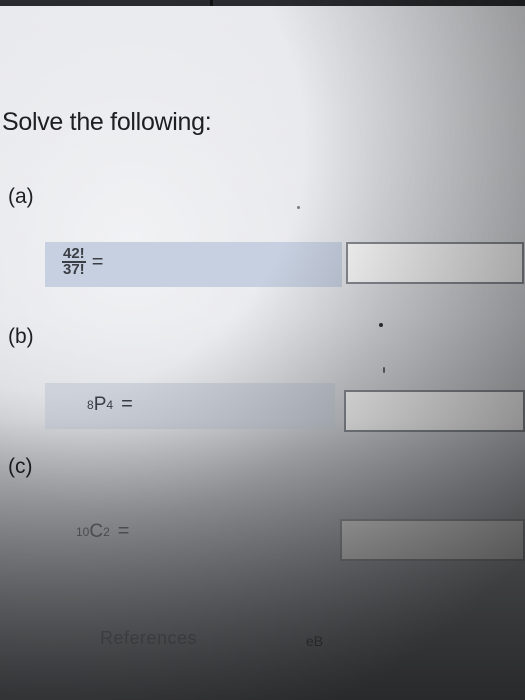 This screenshot has width=525, height=700. I want to click on part-a-expression: 42! 37! =, so click(83, 262).